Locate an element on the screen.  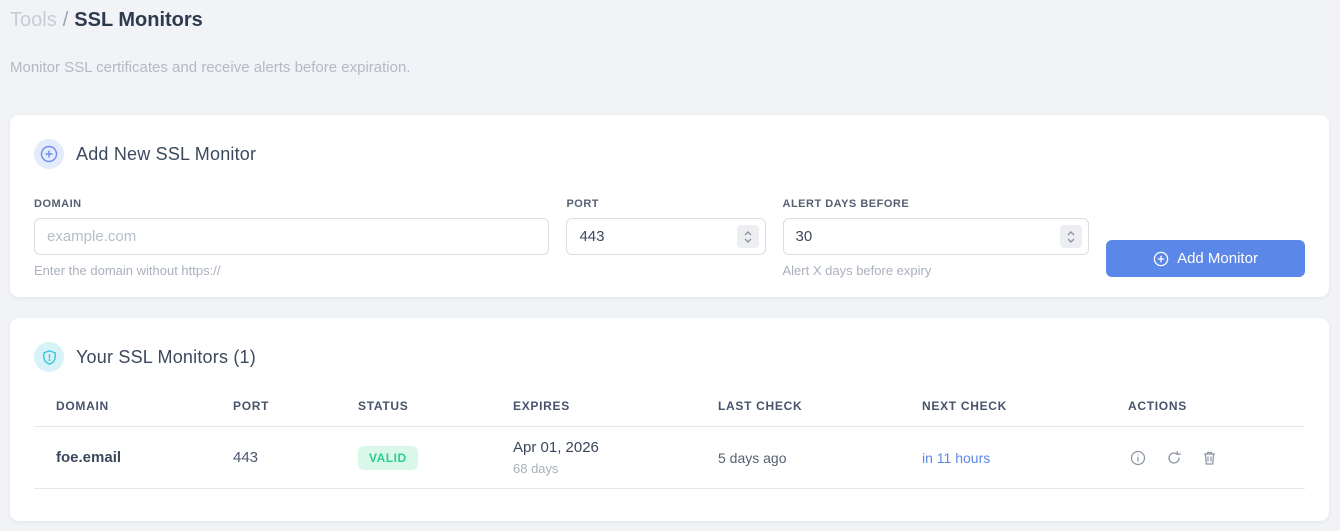
row-actions is located at coordinates (1205, 457).